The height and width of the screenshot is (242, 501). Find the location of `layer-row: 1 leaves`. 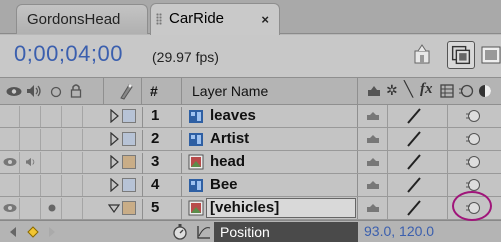

layer-row: 1 leaves is located at coordinates (250, 116).